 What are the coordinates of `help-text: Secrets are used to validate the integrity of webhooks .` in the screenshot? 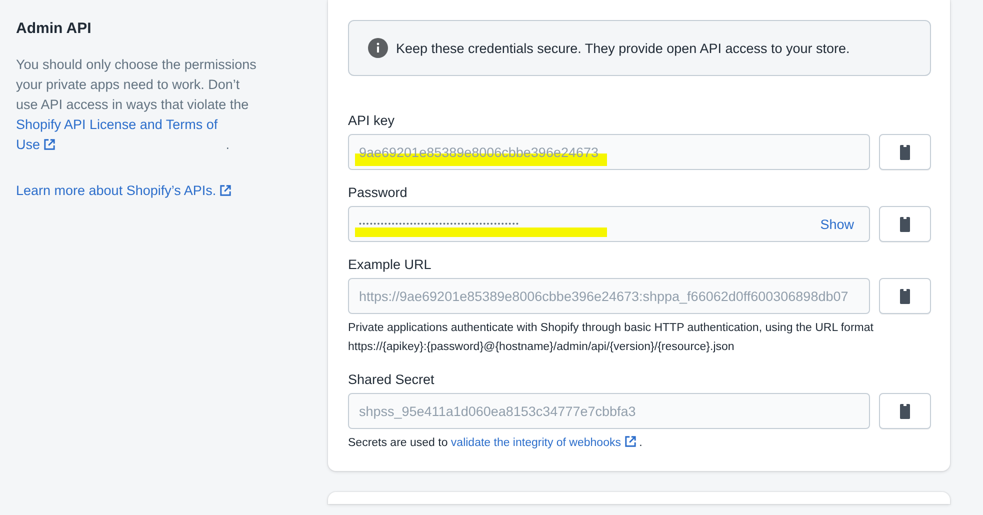 It's located at (496, 443).